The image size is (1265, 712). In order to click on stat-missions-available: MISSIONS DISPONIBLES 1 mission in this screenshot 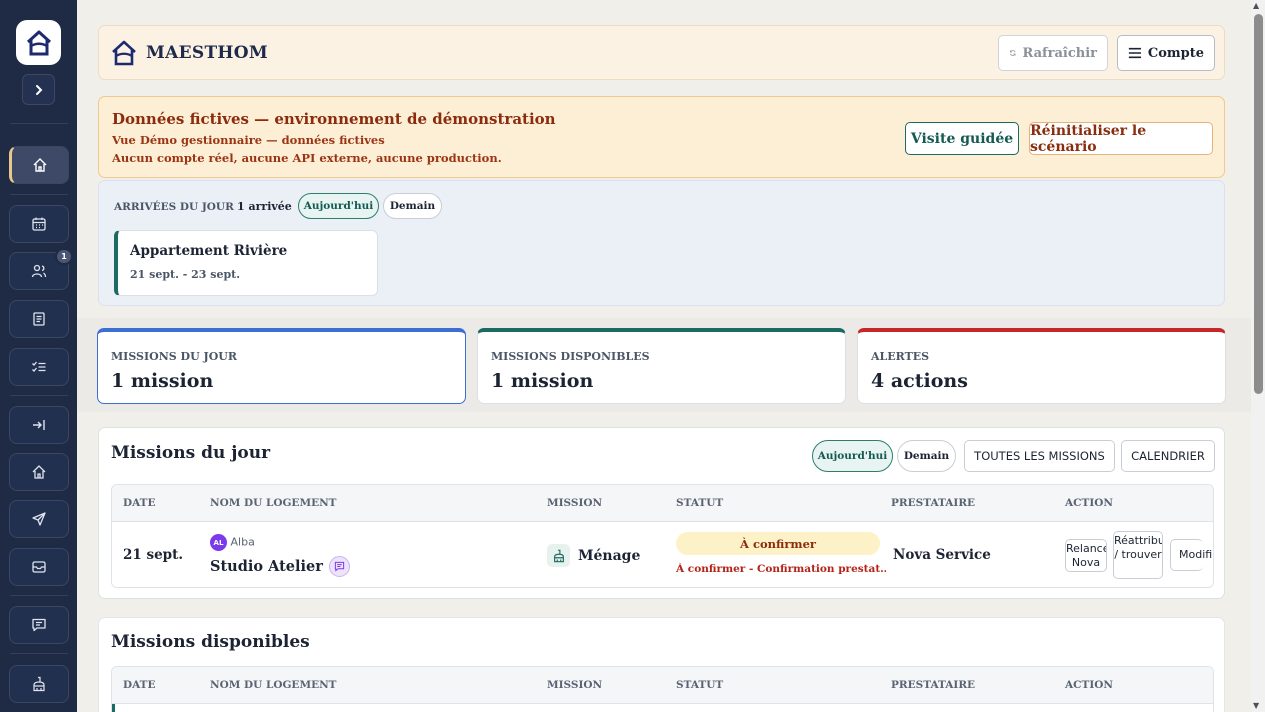, I will do `click(661, 366)`.